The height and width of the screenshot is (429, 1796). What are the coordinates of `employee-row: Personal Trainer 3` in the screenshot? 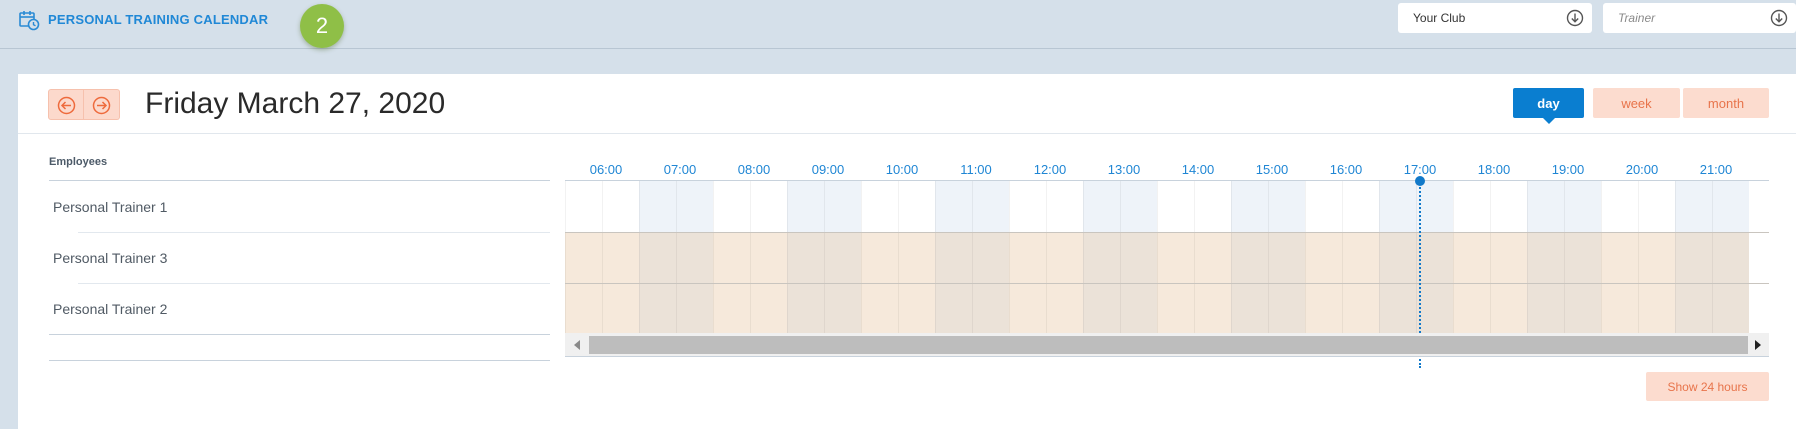 It's located at (110, 257).